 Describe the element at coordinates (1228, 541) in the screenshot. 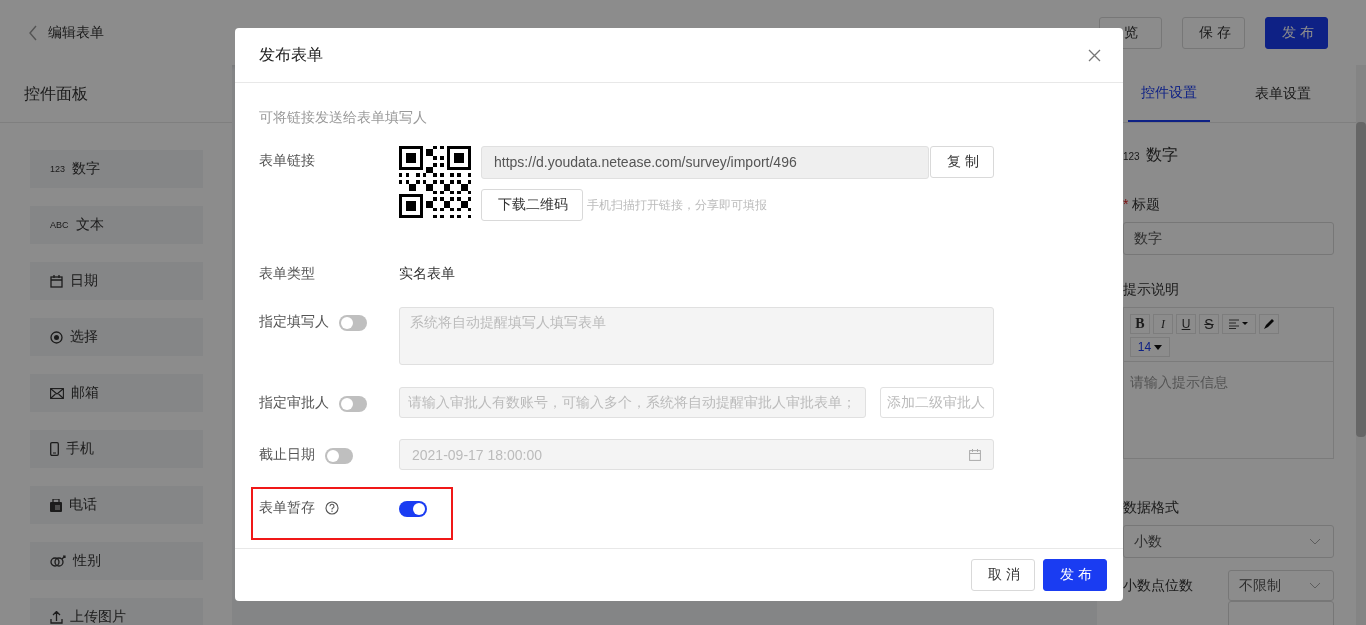

I see `format-select: 小数` at that location.